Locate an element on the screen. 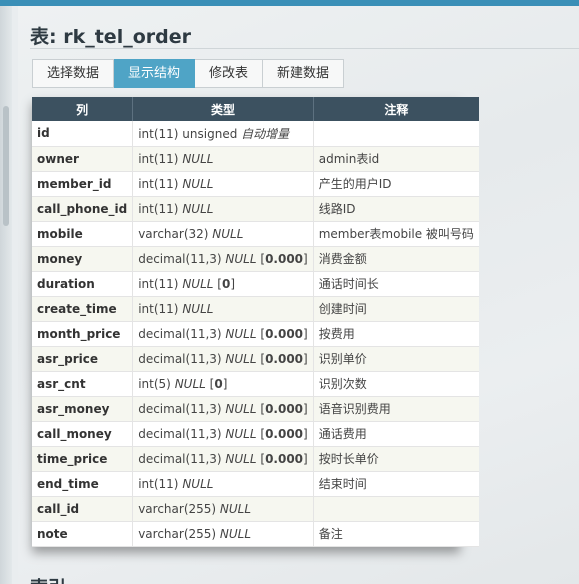  title-divider is located at coordinates (304, 48).